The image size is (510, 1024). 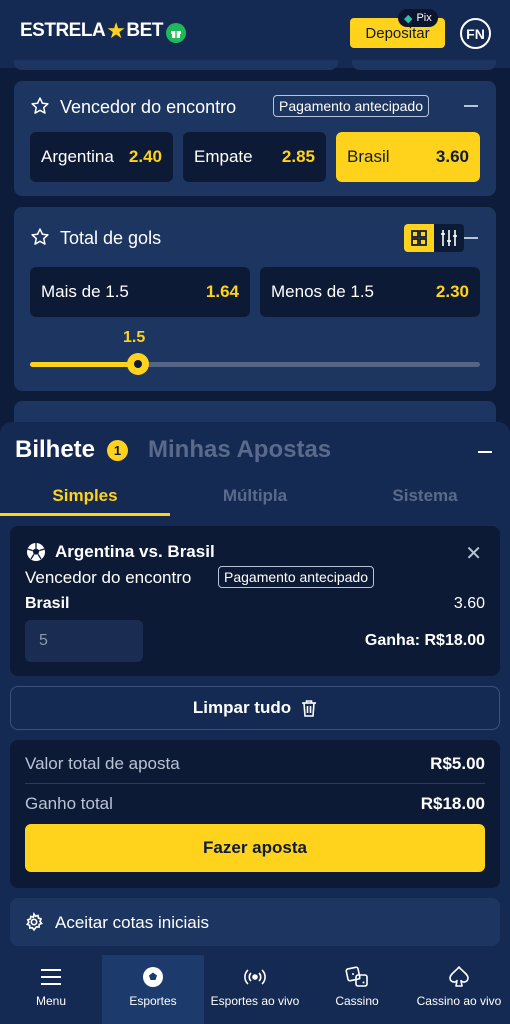 I want to click on betslip-count-badge: 1, so click(x=117, y=450).